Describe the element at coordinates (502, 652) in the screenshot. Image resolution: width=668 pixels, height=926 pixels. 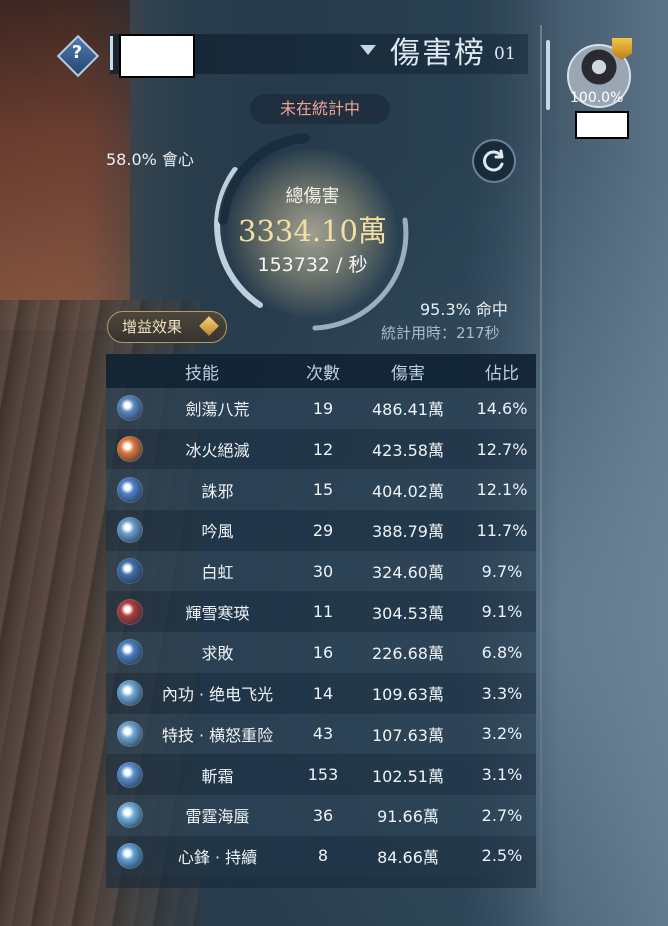
I see `skill-percent: 6.8%` at that location.